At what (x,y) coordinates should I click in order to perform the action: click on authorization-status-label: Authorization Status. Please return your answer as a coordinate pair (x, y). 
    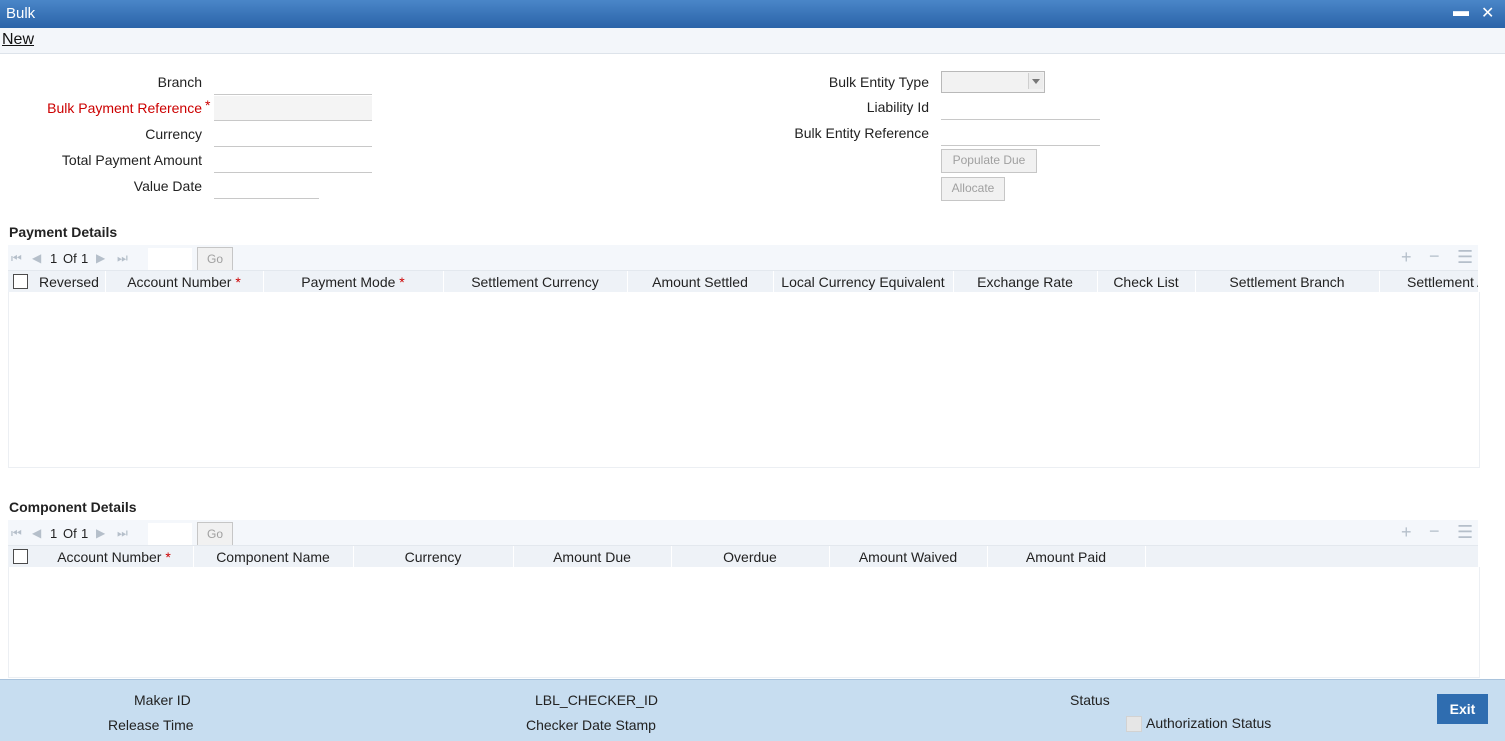
    Looking at the image, I should click on (1209, 723).